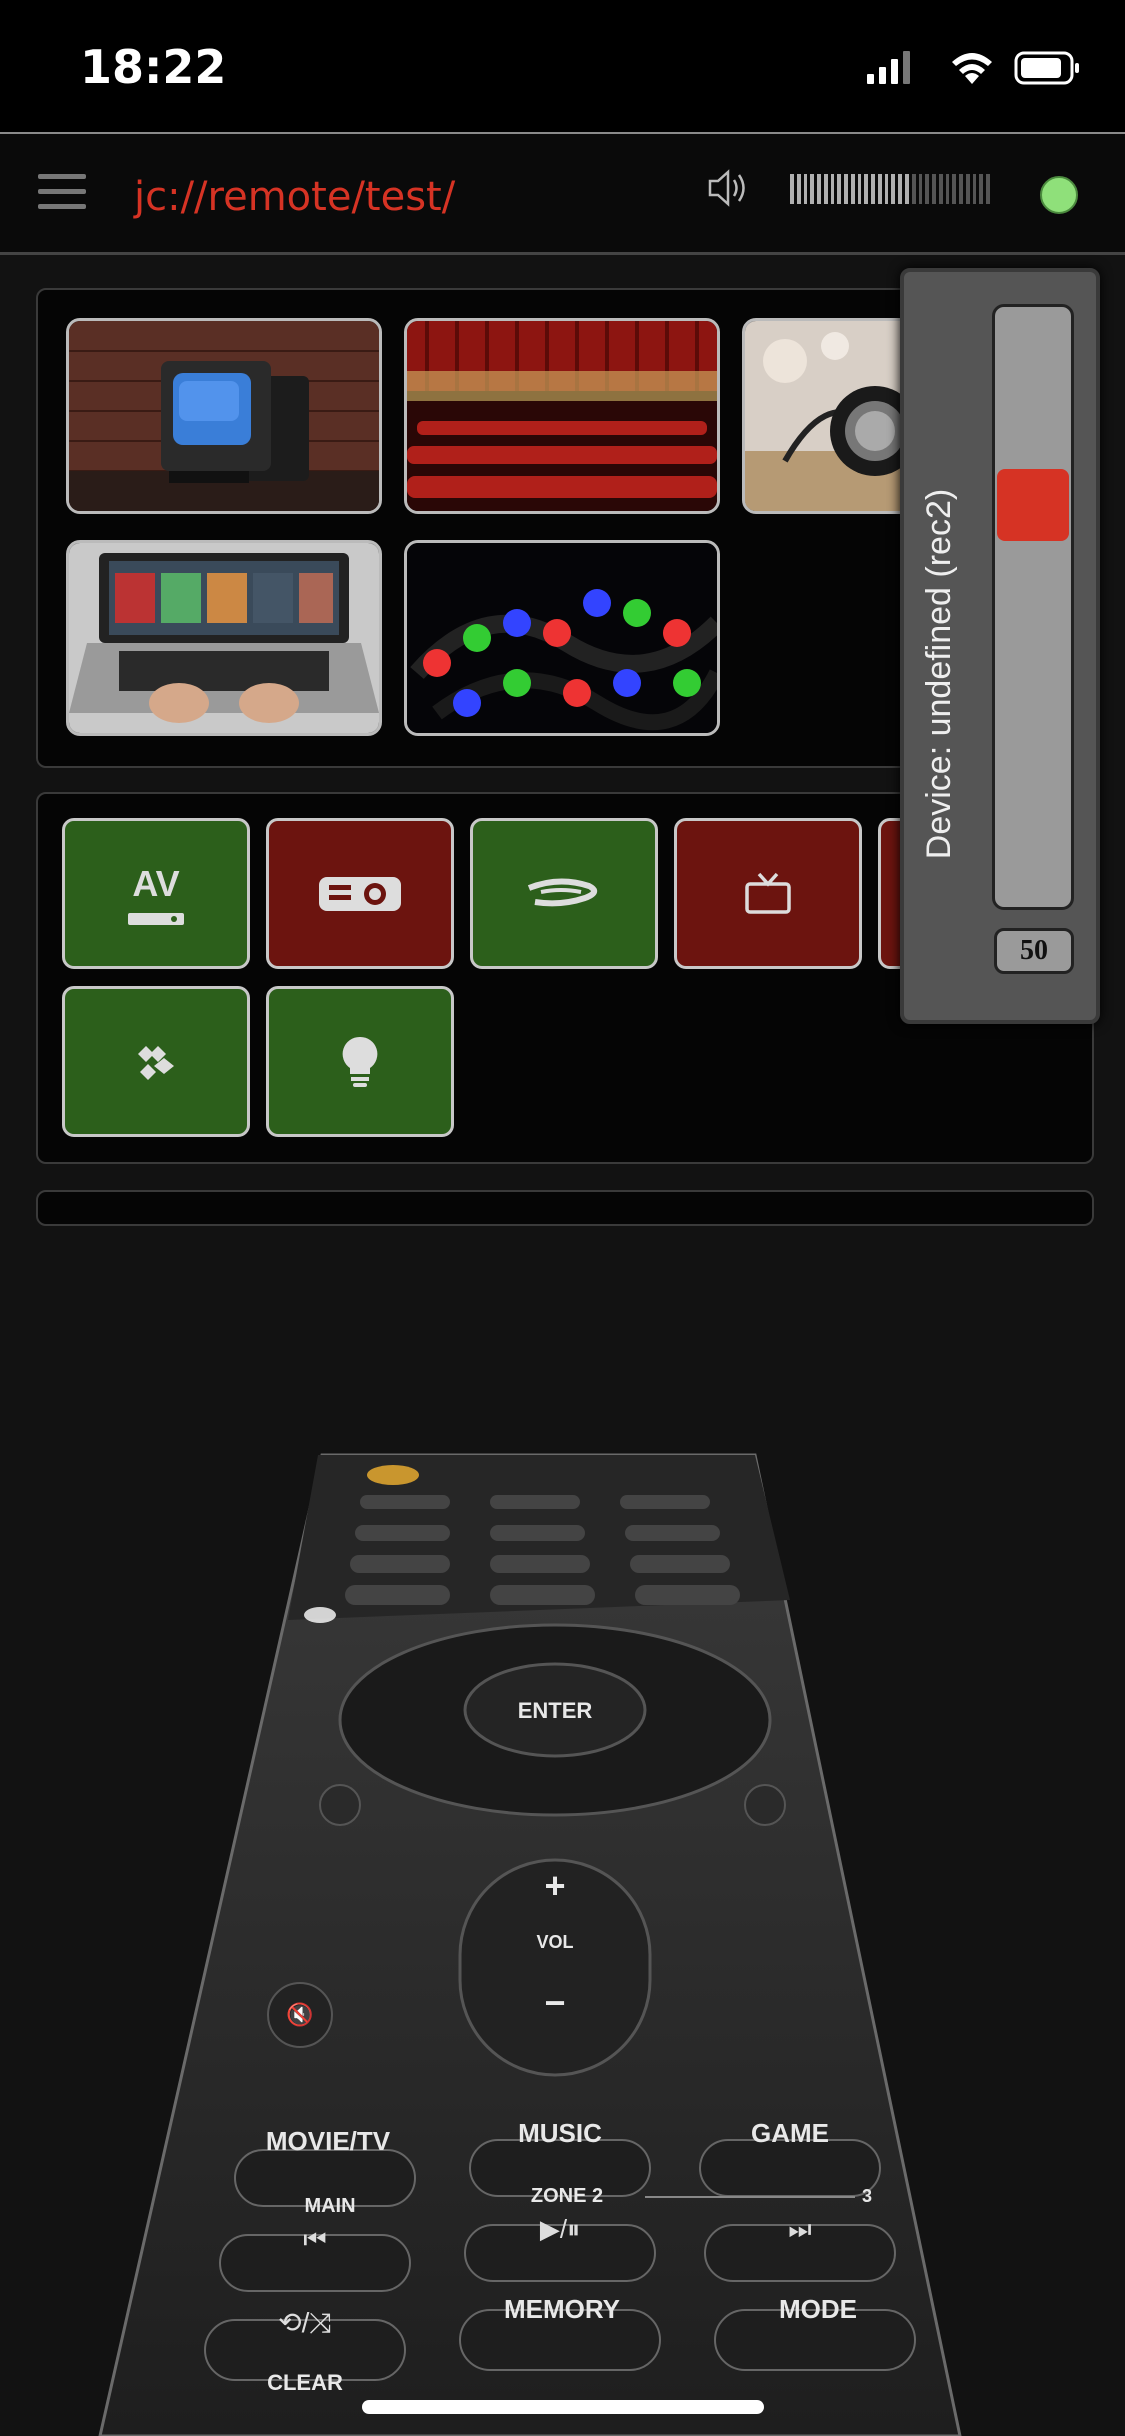  Describe the element at coordinates (567, 2196) in the screenshot. I see `zone2-label: ZONE 2` at that location.